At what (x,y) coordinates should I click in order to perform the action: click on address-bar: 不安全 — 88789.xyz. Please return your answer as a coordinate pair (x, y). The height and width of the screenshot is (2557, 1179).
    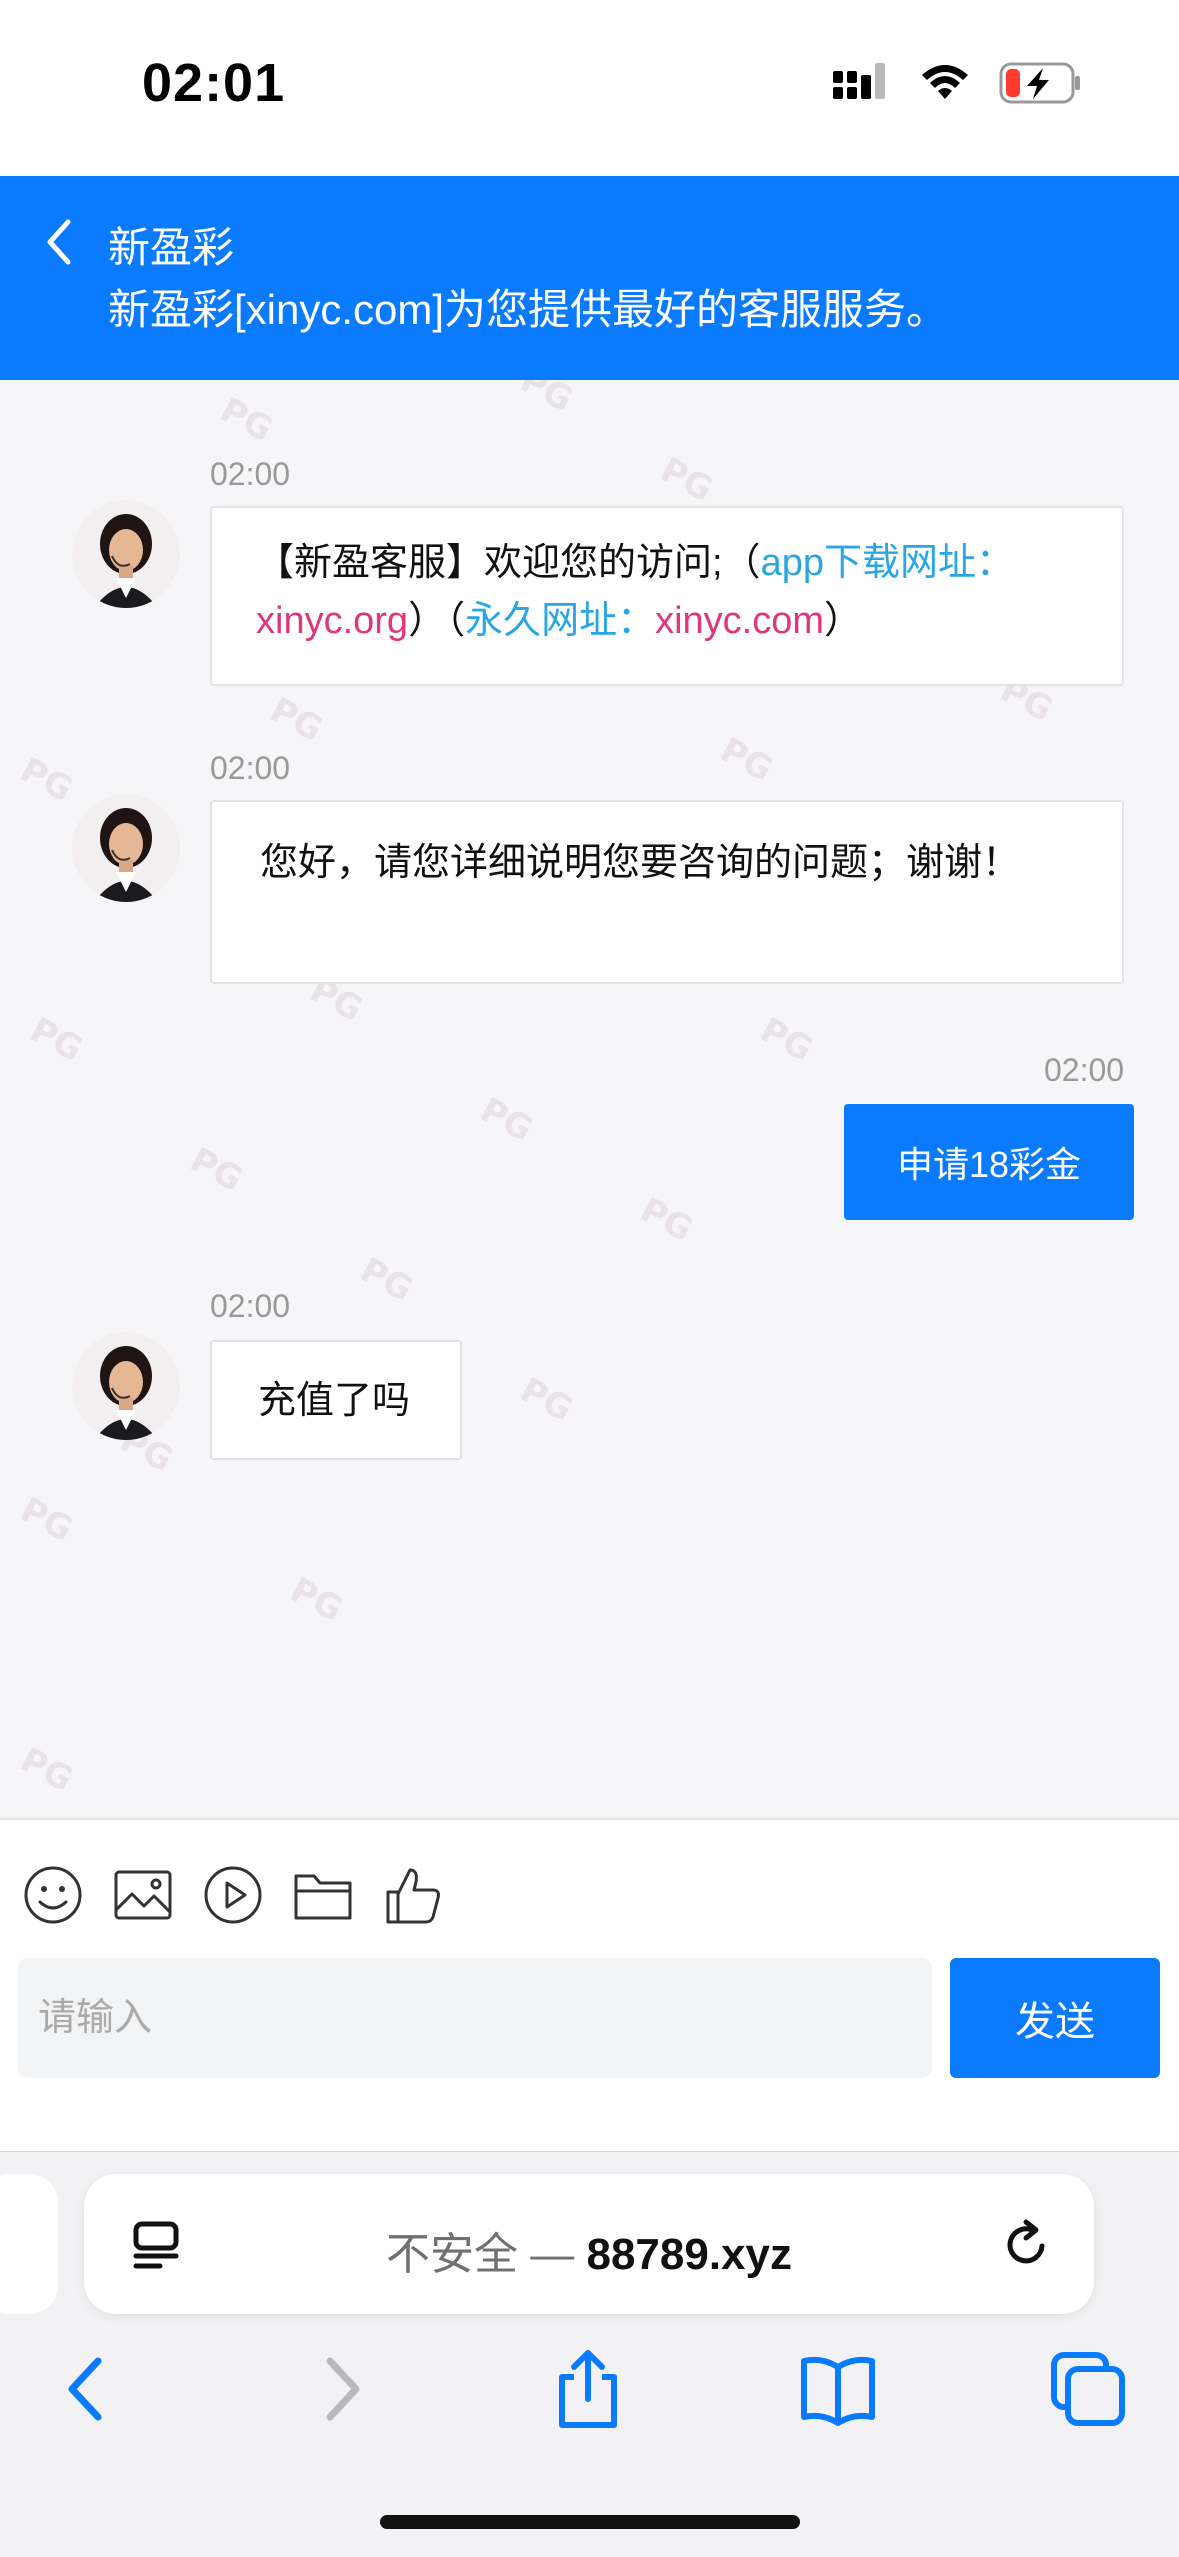
    Looking at the image, I should click on (589, 2244).